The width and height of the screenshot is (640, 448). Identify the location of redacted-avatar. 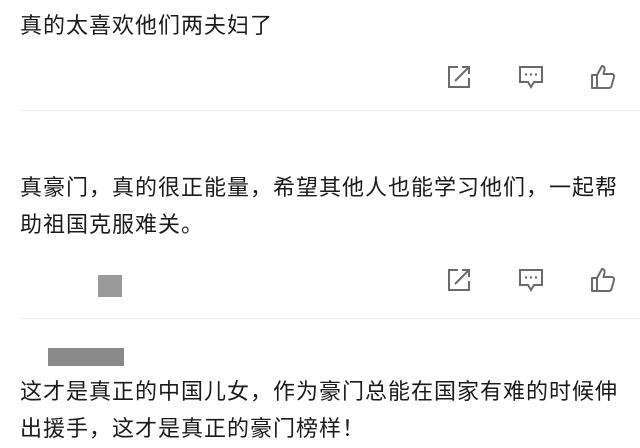
(110, 286).